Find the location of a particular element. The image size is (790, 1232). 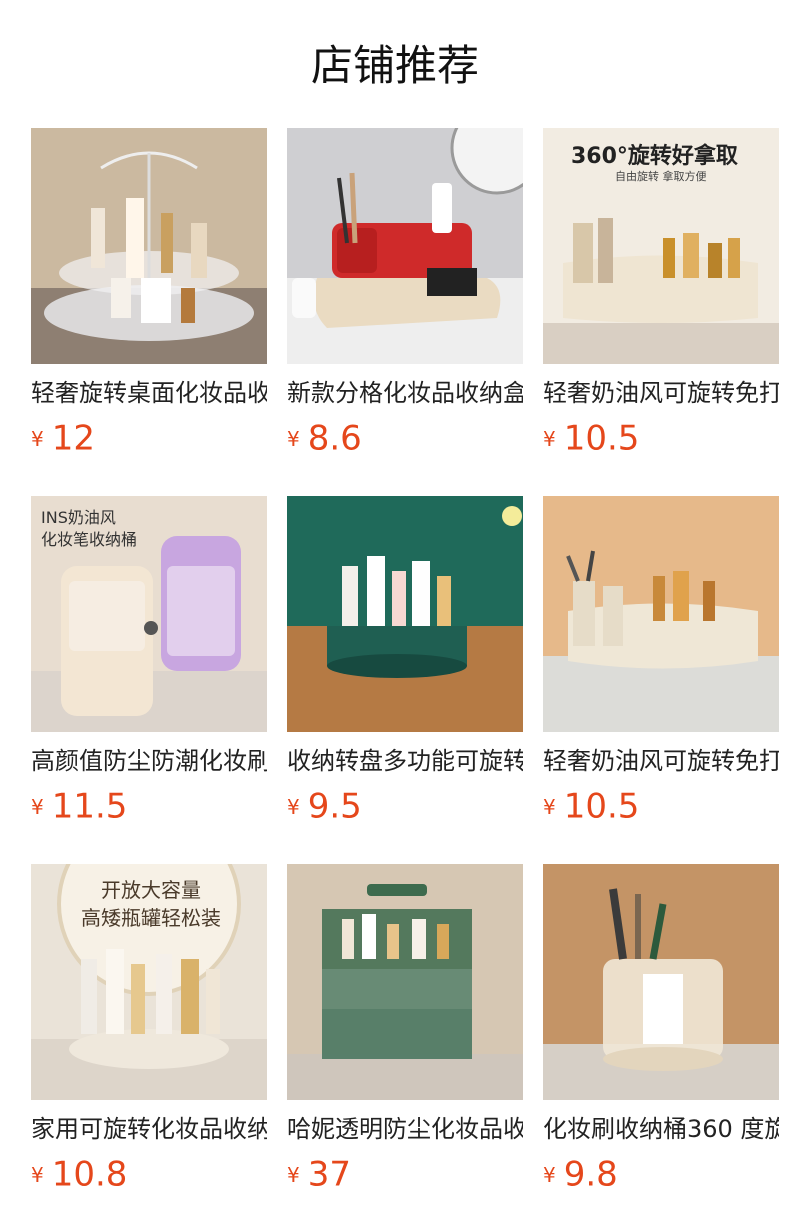

price-value: 37 is located at coordinates (329, 1174).